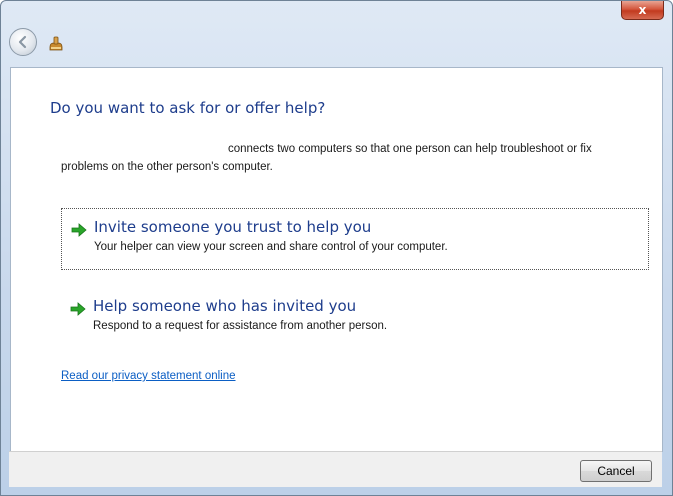  I want to click on option-title: Invite someone you trust to help you, so click(233, 227).